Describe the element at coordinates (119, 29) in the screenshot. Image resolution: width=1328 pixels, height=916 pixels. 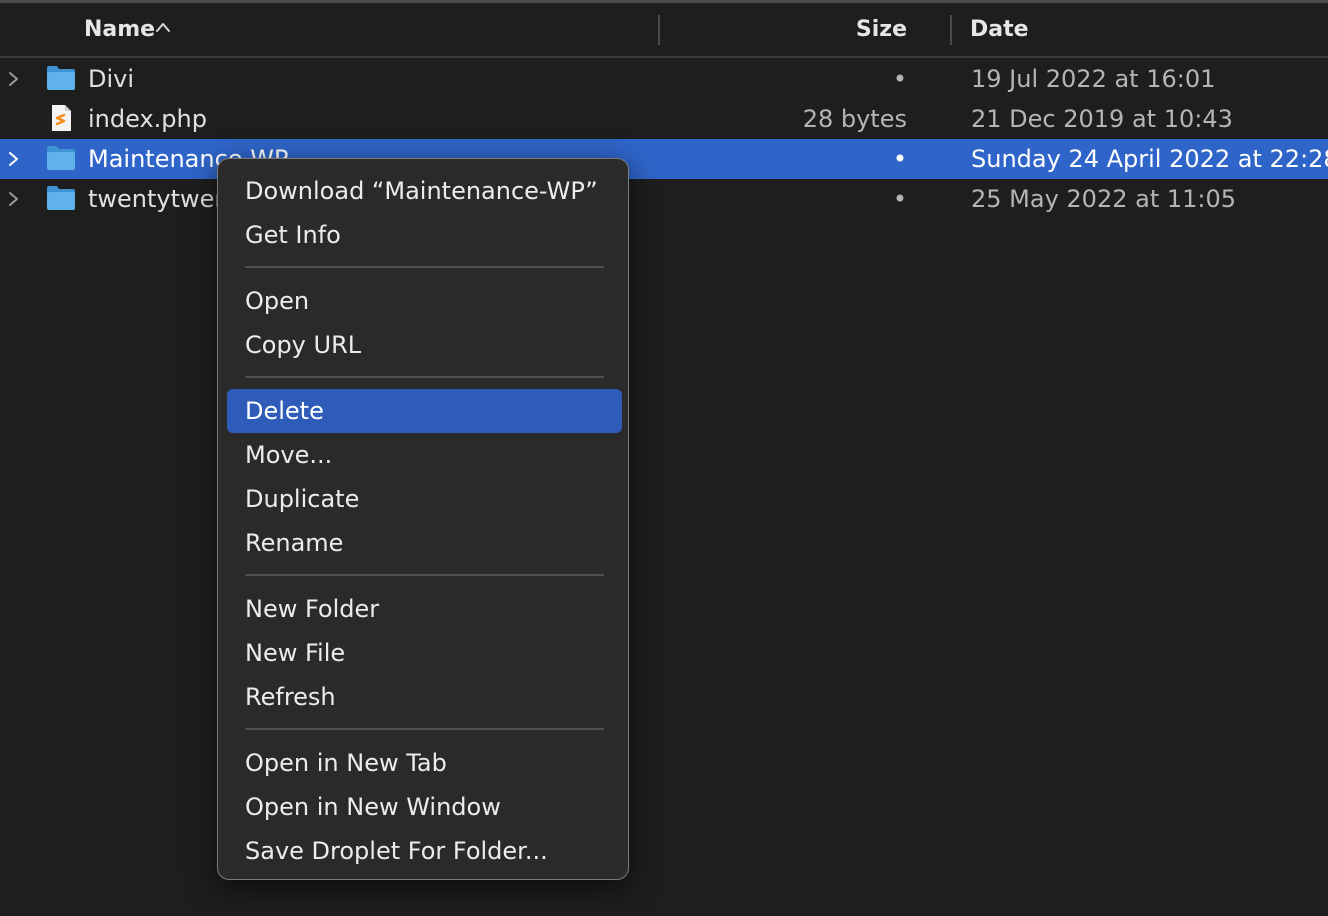
I see `column-header-name: Name` at that location.